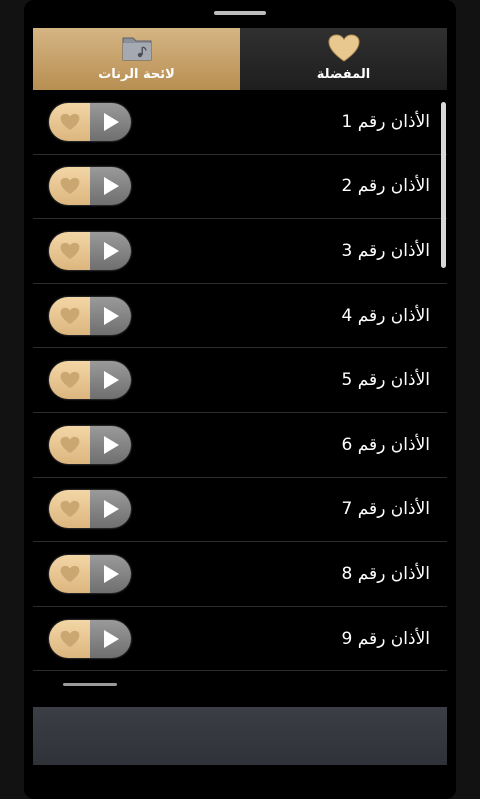  I want to click on list-item: الأذان رقم 6, so click(240, 445).